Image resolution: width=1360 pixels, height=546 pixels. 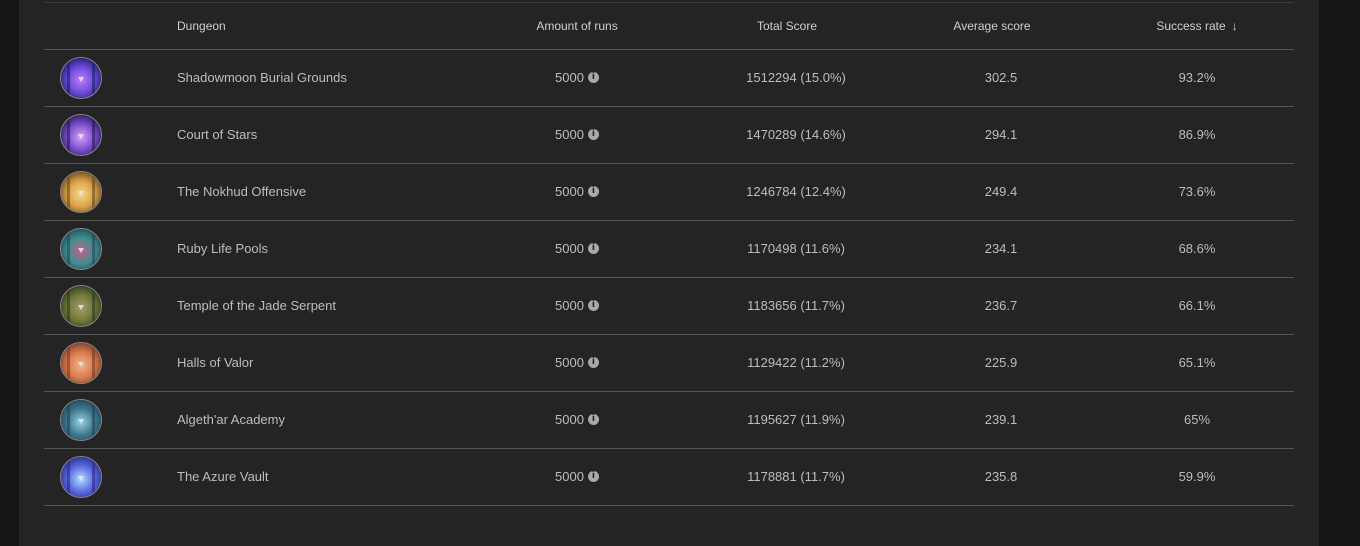 I want to click on dungeon-name: The Nokhud Offensive, so click(x=242, y=191).